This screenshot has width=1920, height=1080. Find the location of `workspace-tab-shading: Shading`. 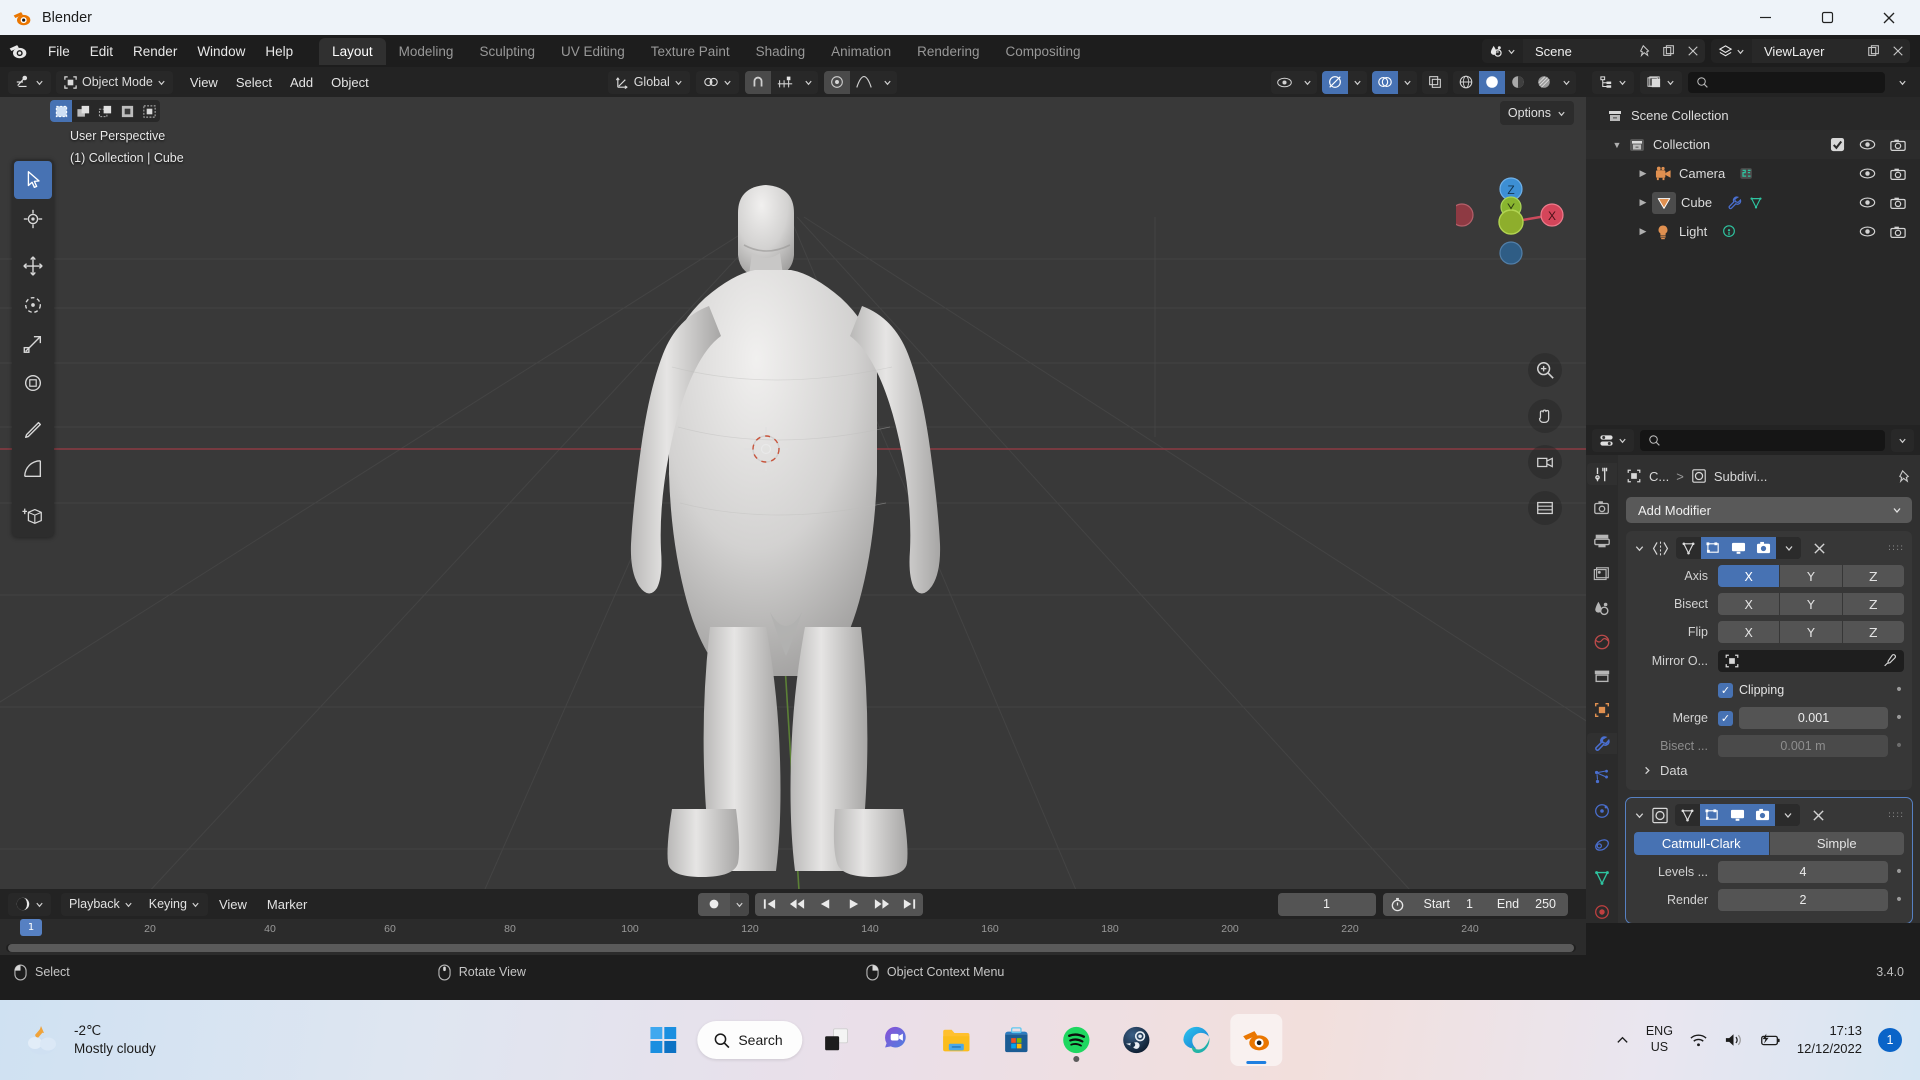

workspace-tab-shading: Shading is located at coordinates (781, 51).